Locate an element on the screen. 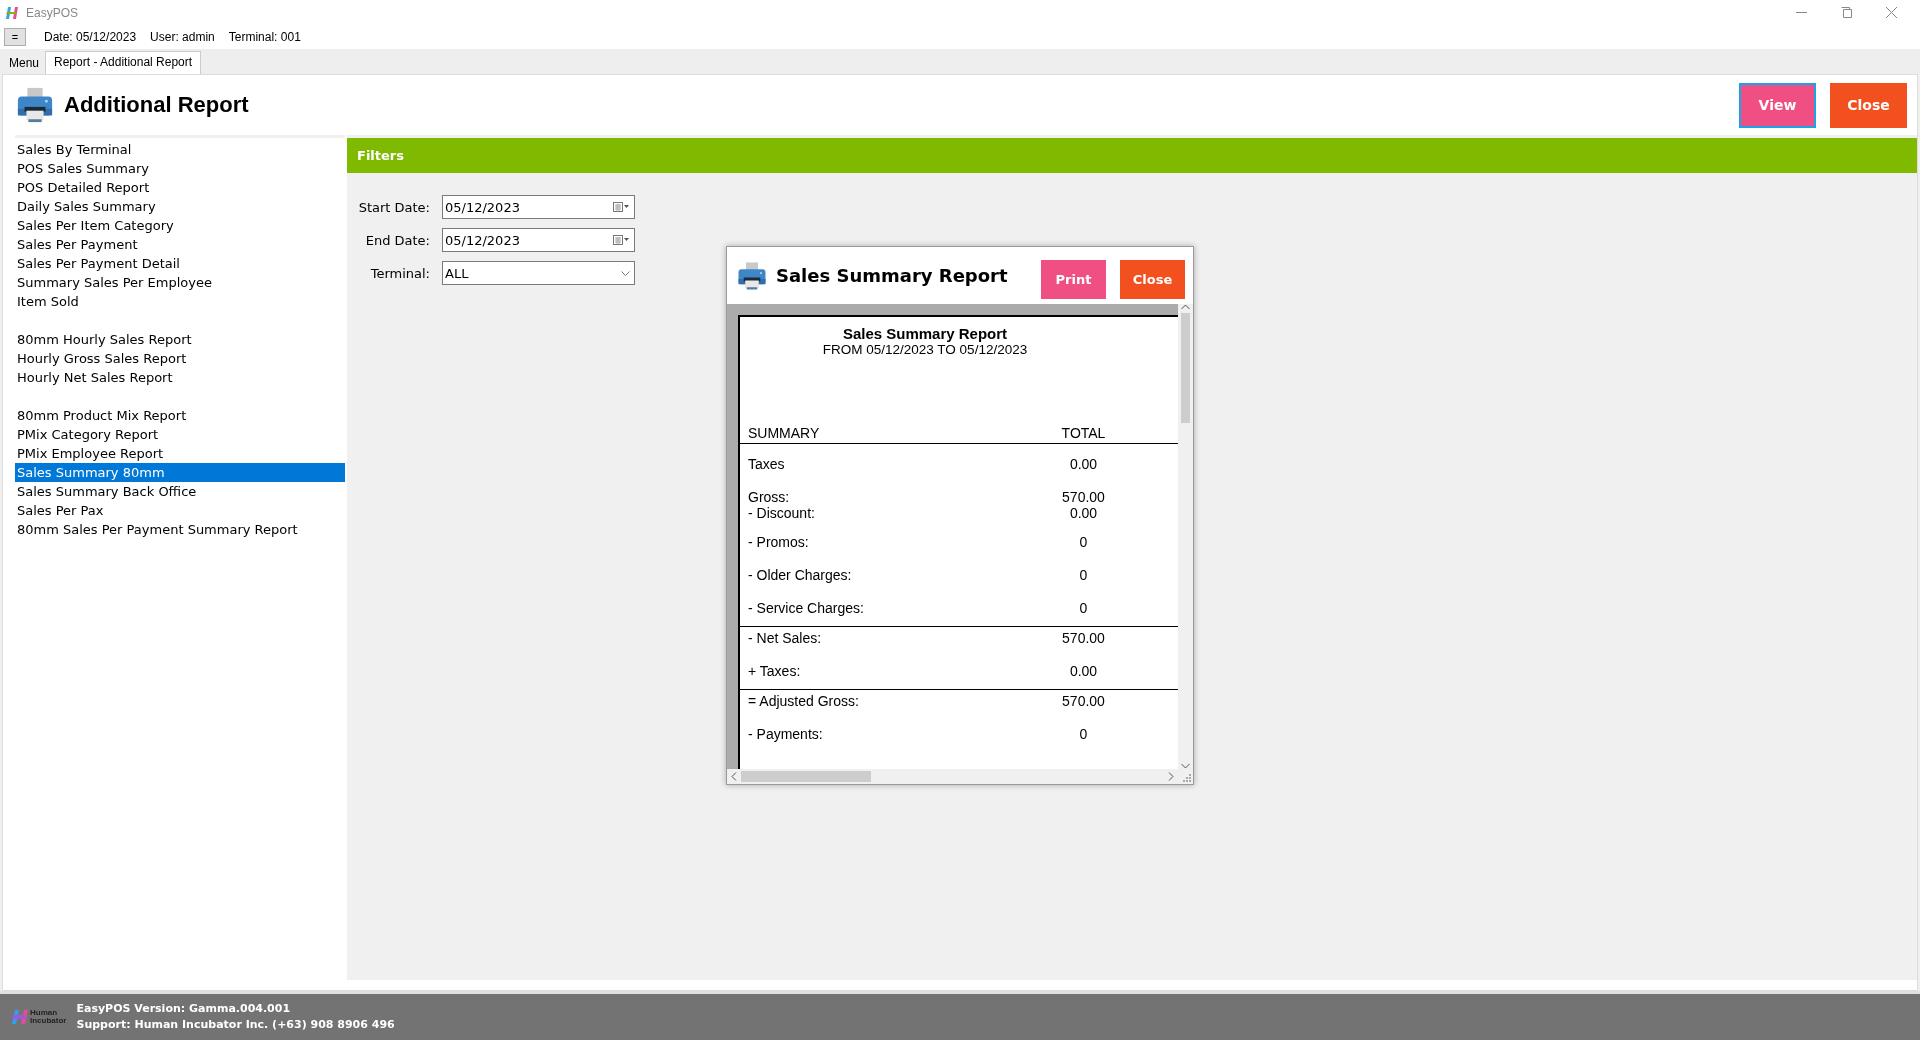 This screenshot has height=1040, width=1920. report-list-item: Sales Per Pax is located at coordinates (180, 510).